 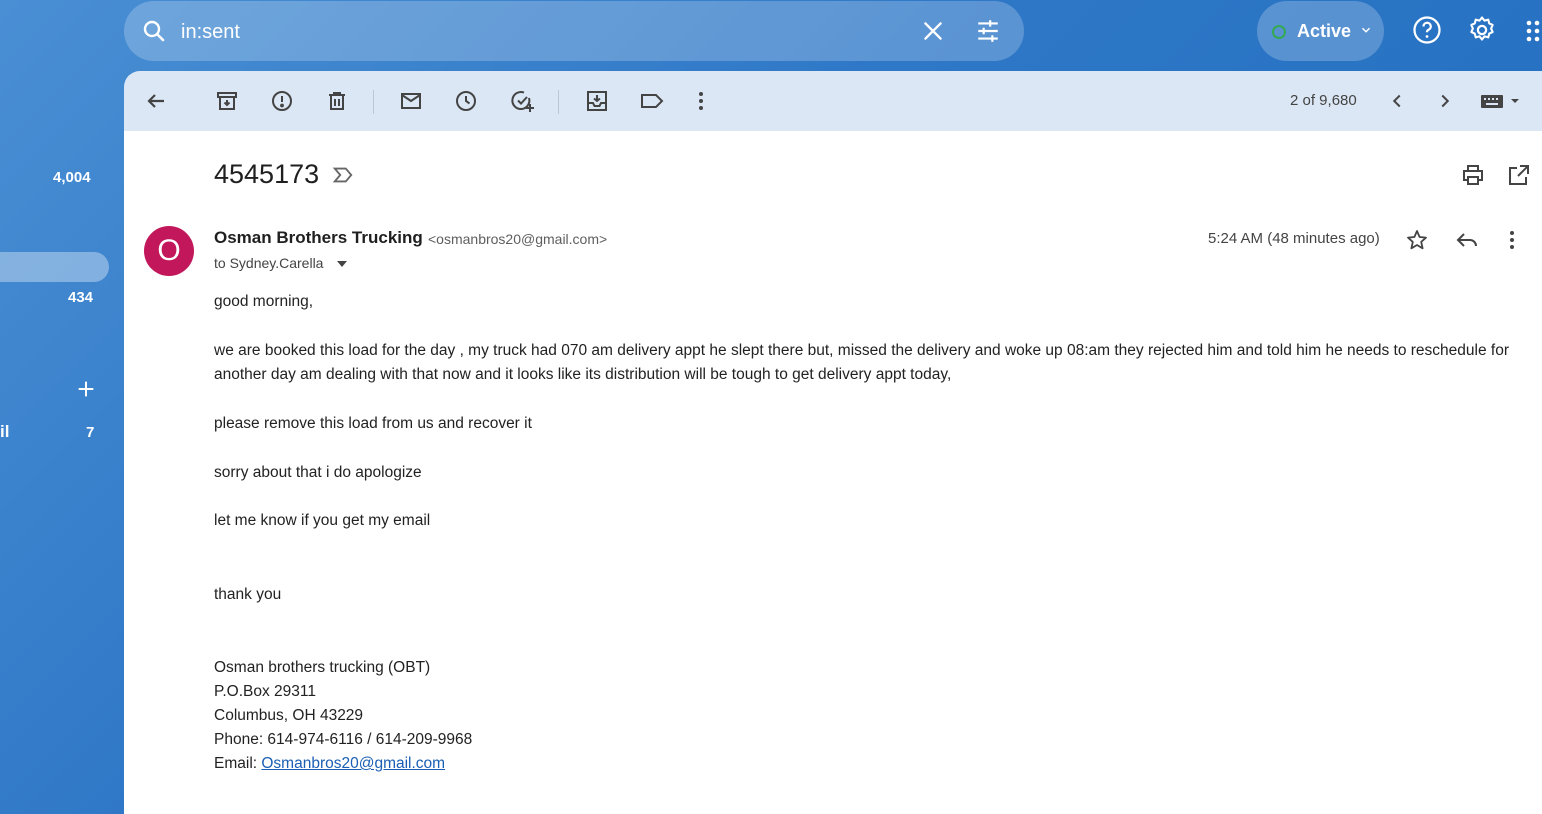 I want to click on body-paragraph: let me know if you get my email, so click(x=322, y=520).